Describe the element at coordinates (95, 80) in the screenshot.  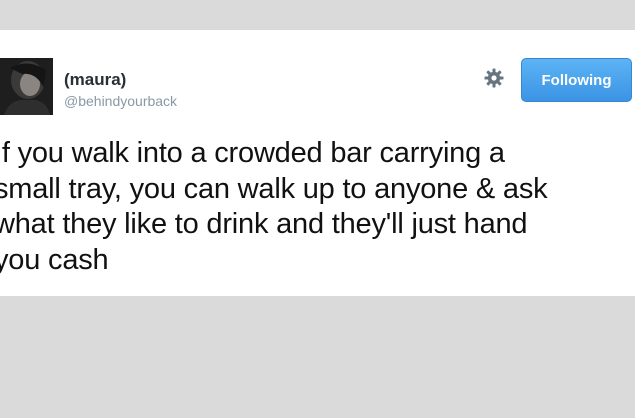
I see `display-name: (maura)` at that location.